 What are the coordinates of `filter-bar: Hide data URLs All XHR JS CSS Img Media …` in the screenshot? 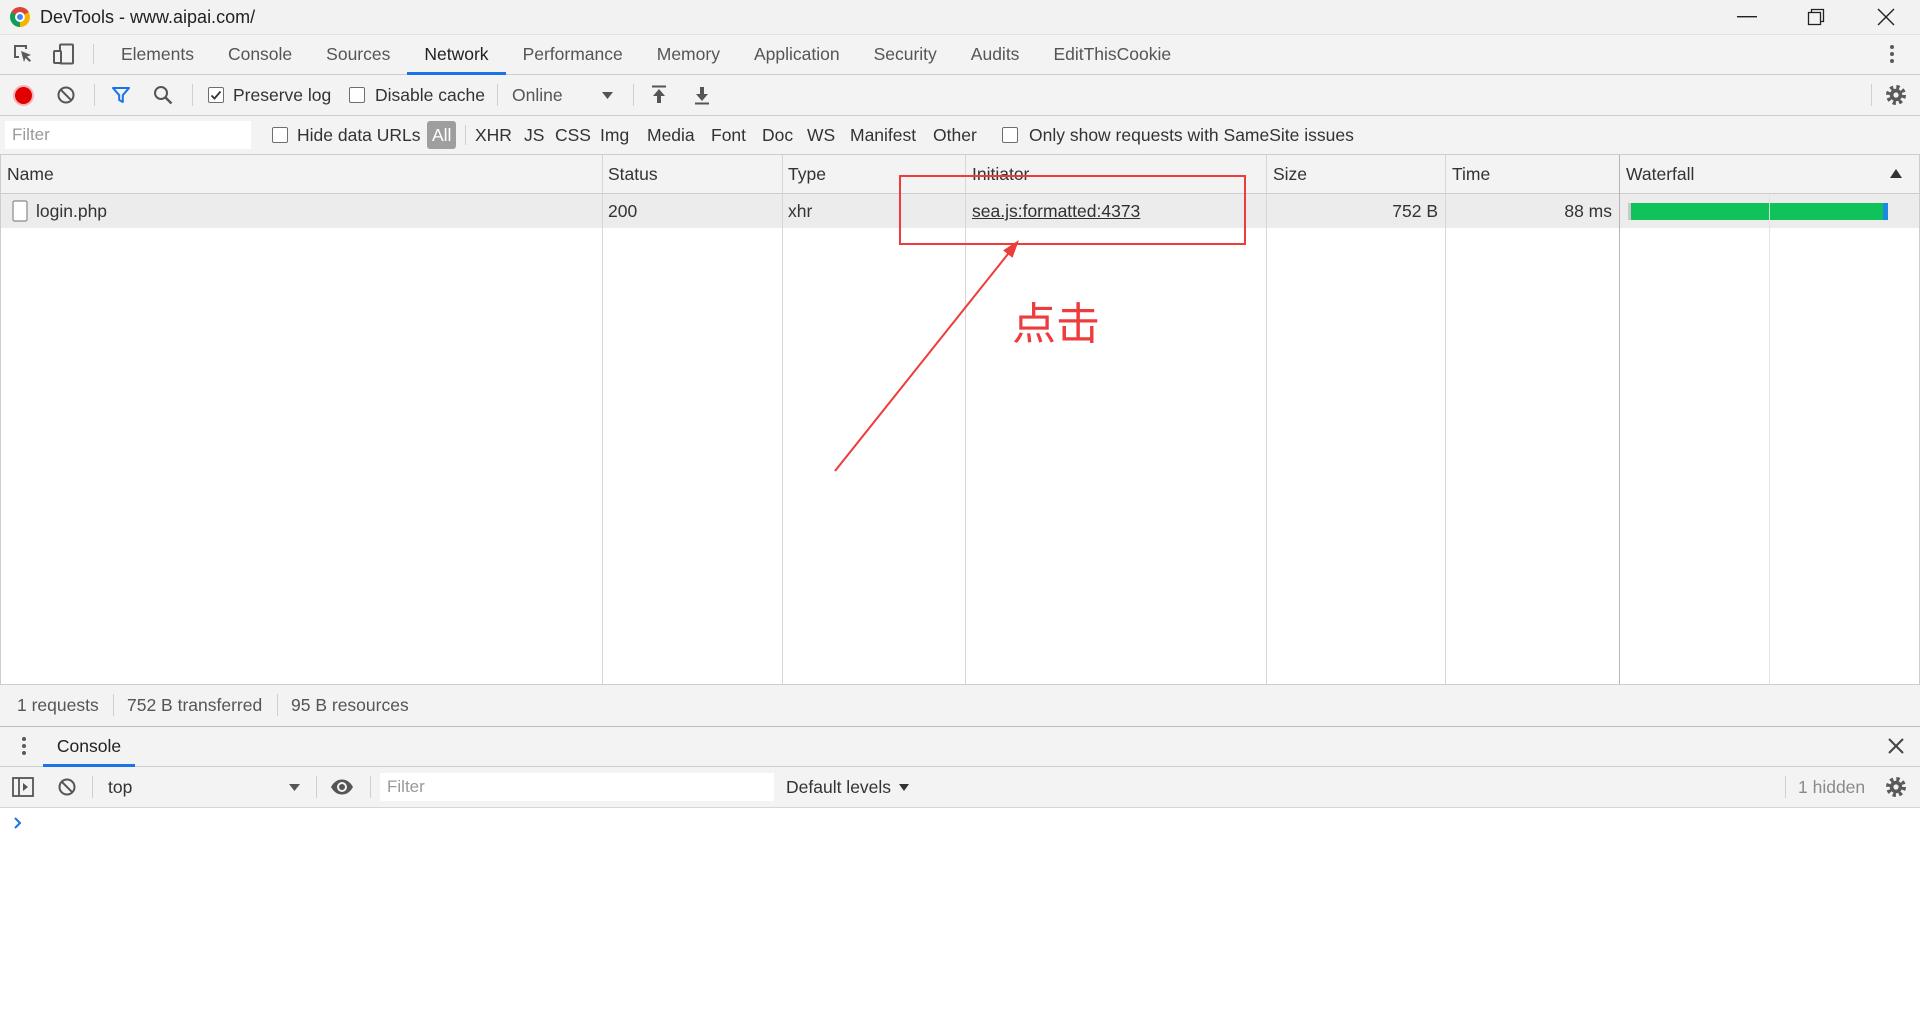 It's located at (960, 135).